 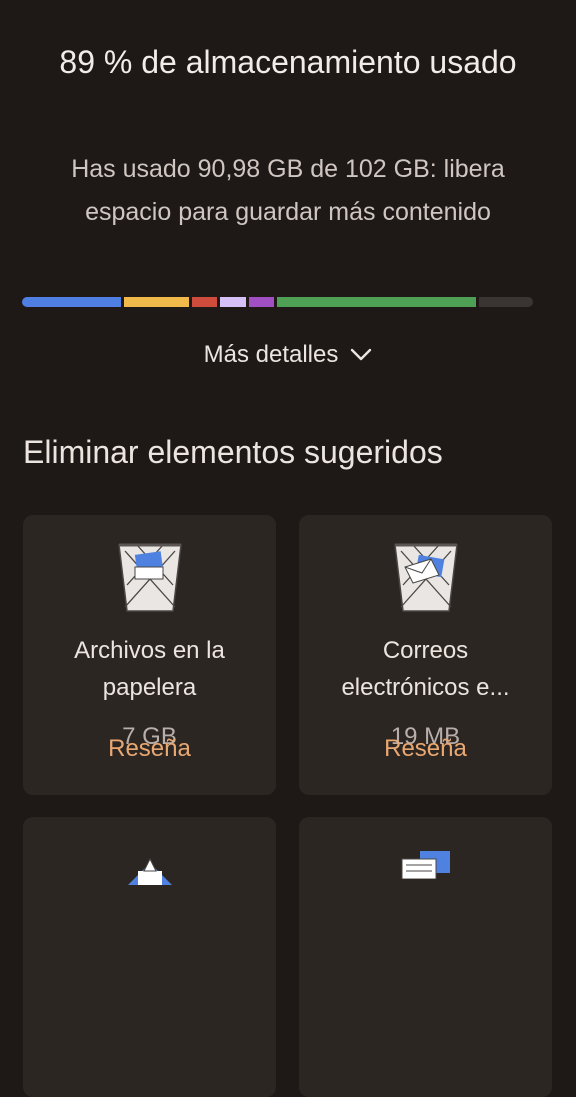 I want to click on more-details-button: Más detalles, so click(x=288, y=355).